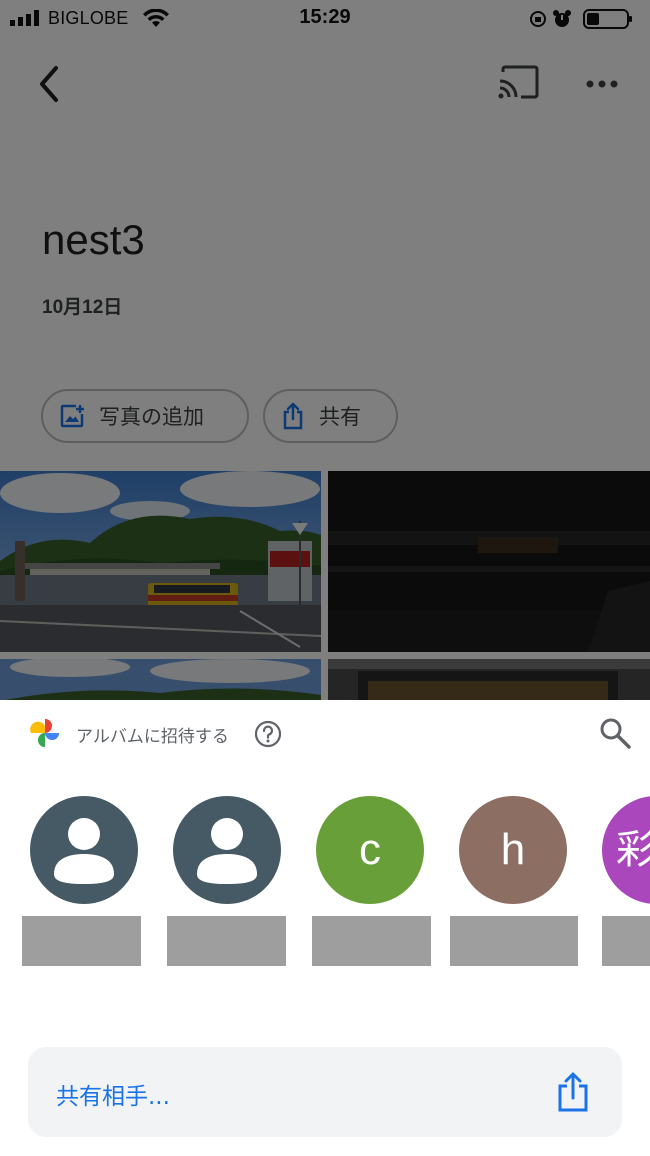 Image resolution: width=650 pixels, height=1156 pixels. I want to click on contact-avatar: h, so click(513, 850).